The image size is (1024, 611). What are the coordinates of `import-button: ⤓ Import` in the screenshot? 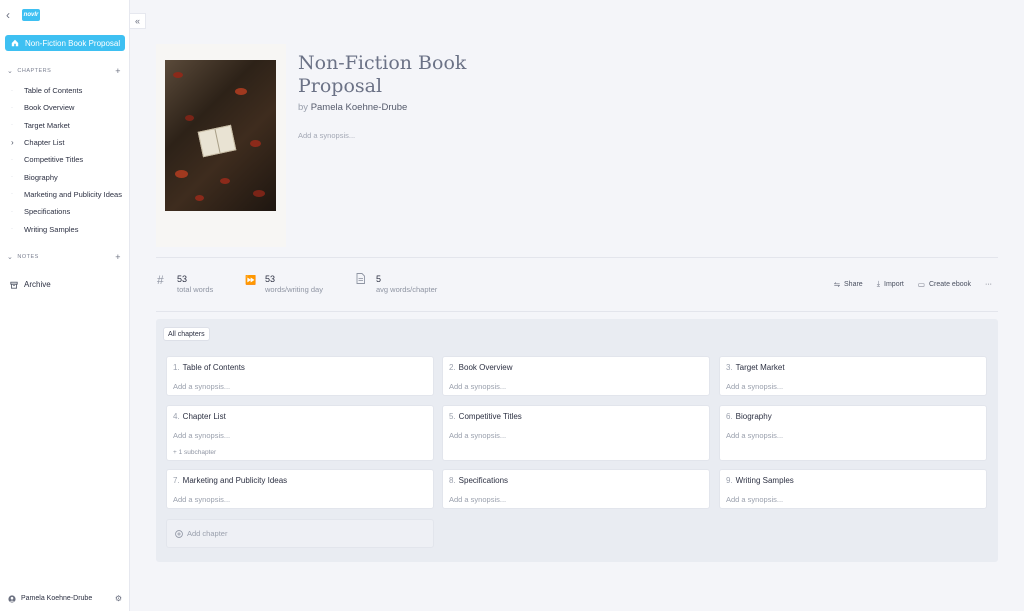 It's located at (890, 284).